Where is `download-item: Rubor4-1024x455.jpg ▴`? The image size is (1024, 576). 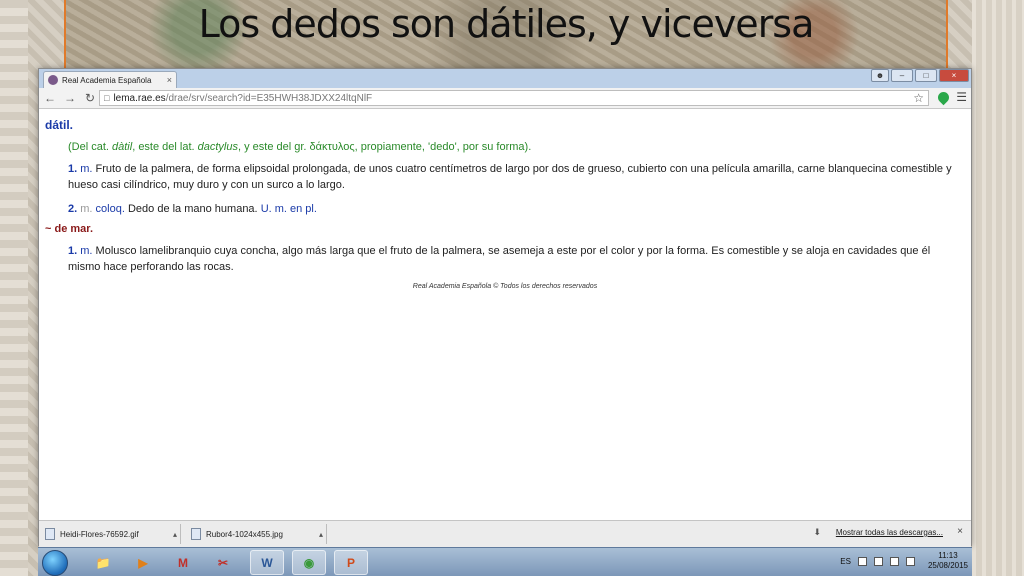
download-item: Rubor4-1024x455.jpg ▴ is located at coordinates (257, 534).